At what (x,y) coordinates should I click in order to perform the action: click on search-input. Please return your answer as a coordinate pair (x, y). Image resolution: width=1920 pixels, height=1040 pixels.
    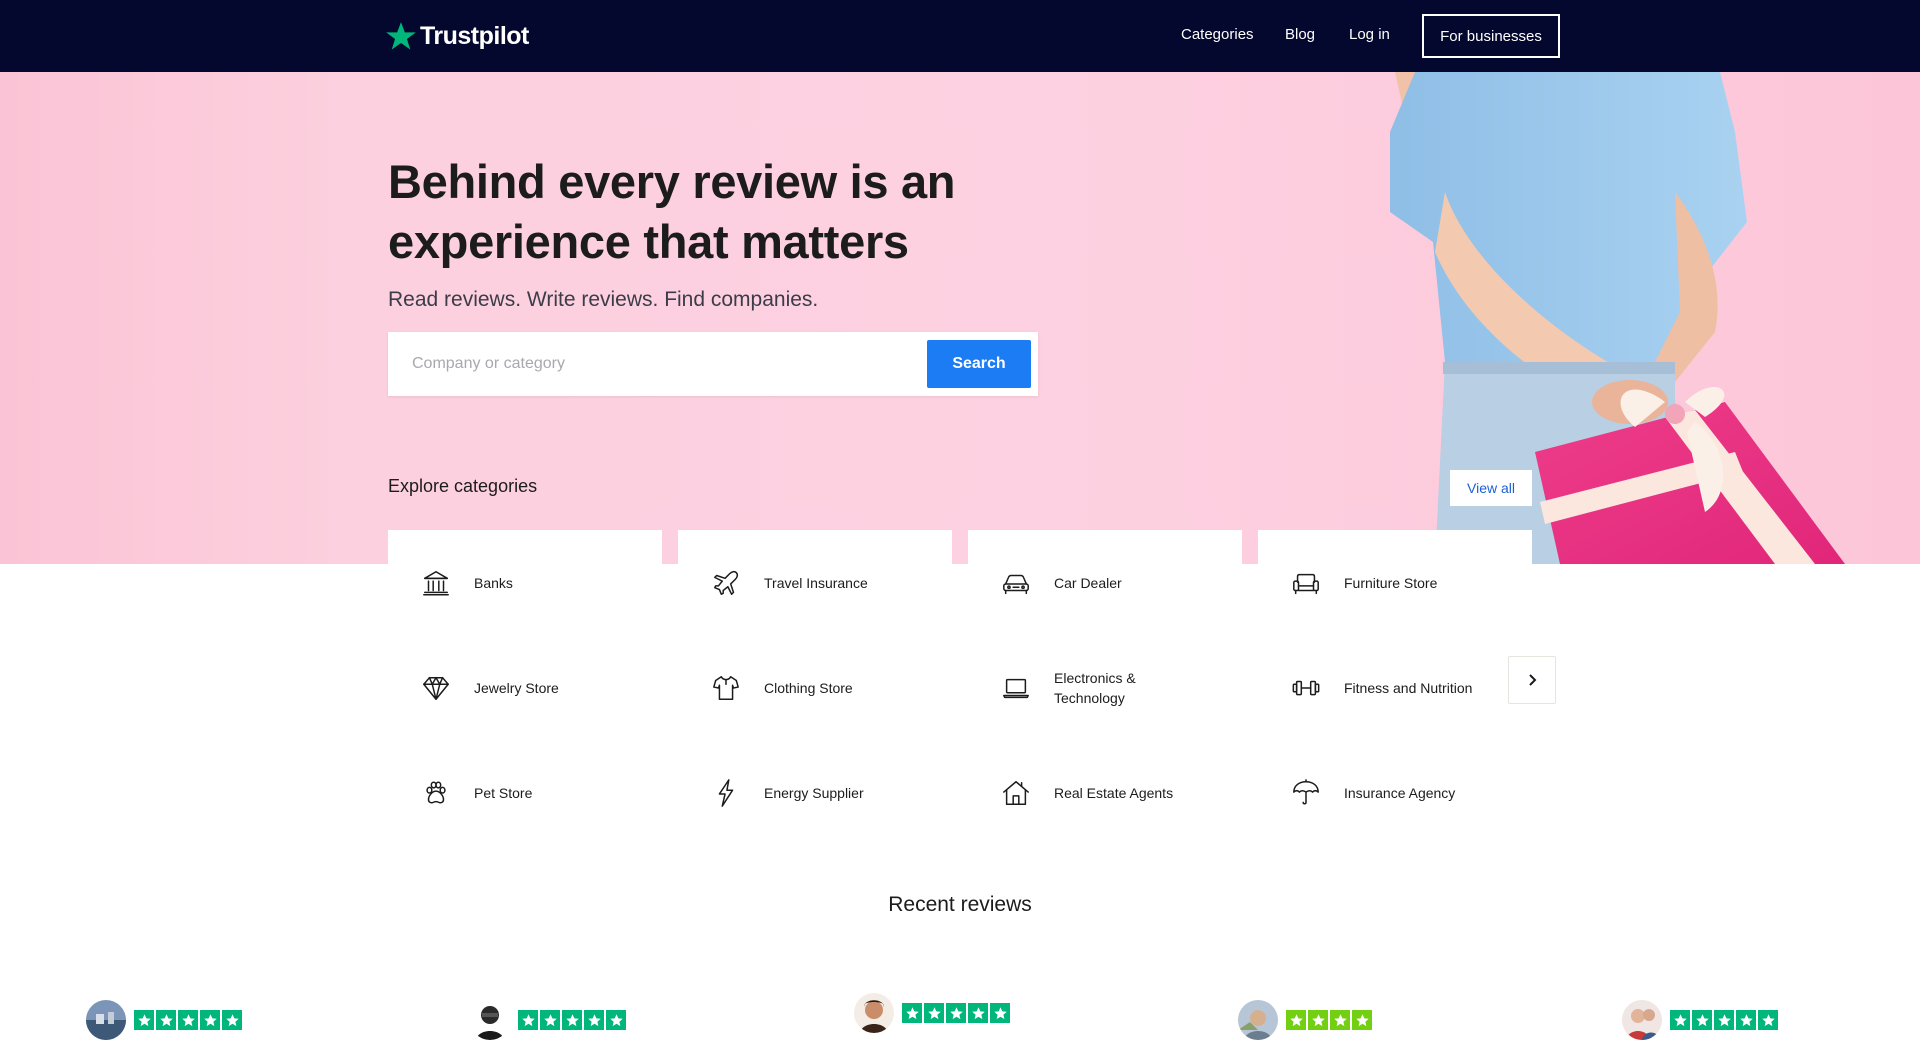
    Looking at the image, I should click on (658, 364).